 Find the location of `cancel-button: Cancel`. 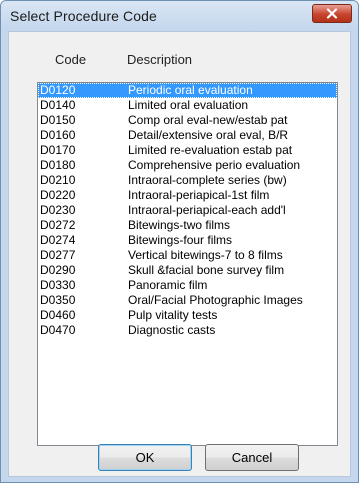

cancel-button: Cancel is located at coordinates (252, 457).